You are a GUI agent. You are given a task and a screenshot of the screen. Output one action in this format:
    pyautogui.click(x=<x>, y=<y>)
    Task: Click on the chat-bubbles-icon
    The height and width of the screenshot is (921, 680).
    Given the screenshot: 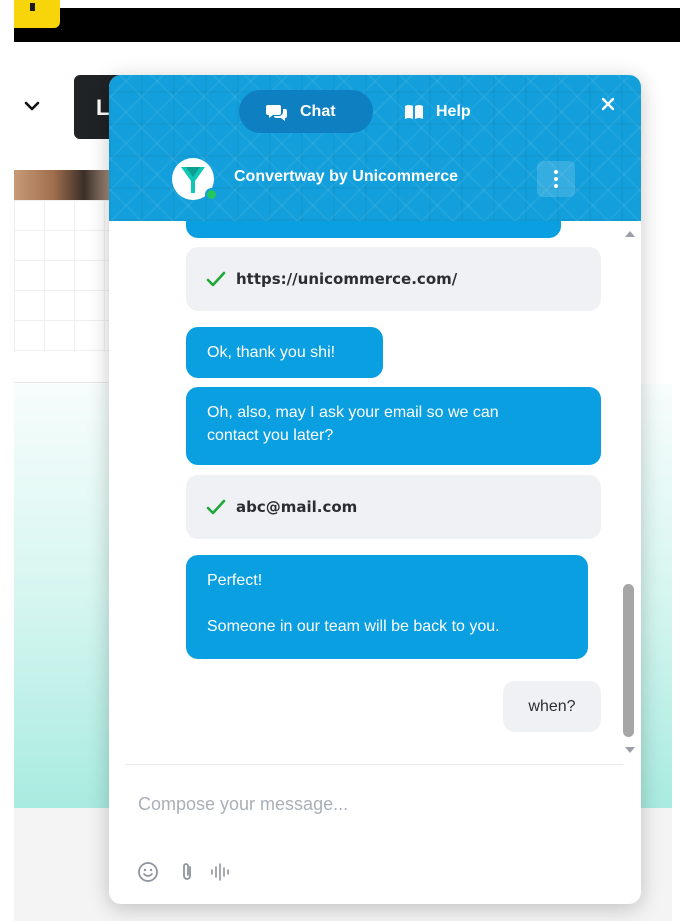 What is the action you would take?
    pyautogui.click(x=276, y=112)
    